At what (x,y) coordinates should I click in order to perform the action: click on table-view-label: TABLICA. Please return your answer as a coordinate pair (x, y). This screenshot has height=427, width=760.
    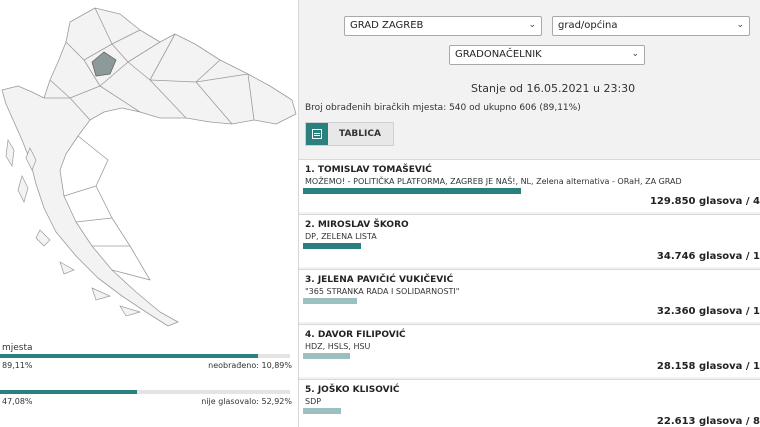
    Looking at the image, I should click on (360, 134).